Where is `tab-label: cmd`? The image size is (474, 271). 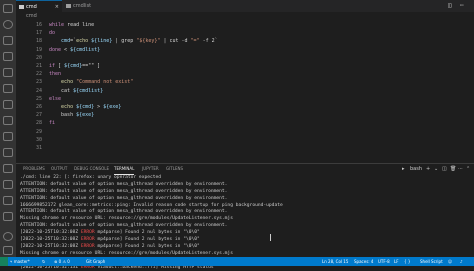 tab-label: cmd is located at coordinates (31, 7).